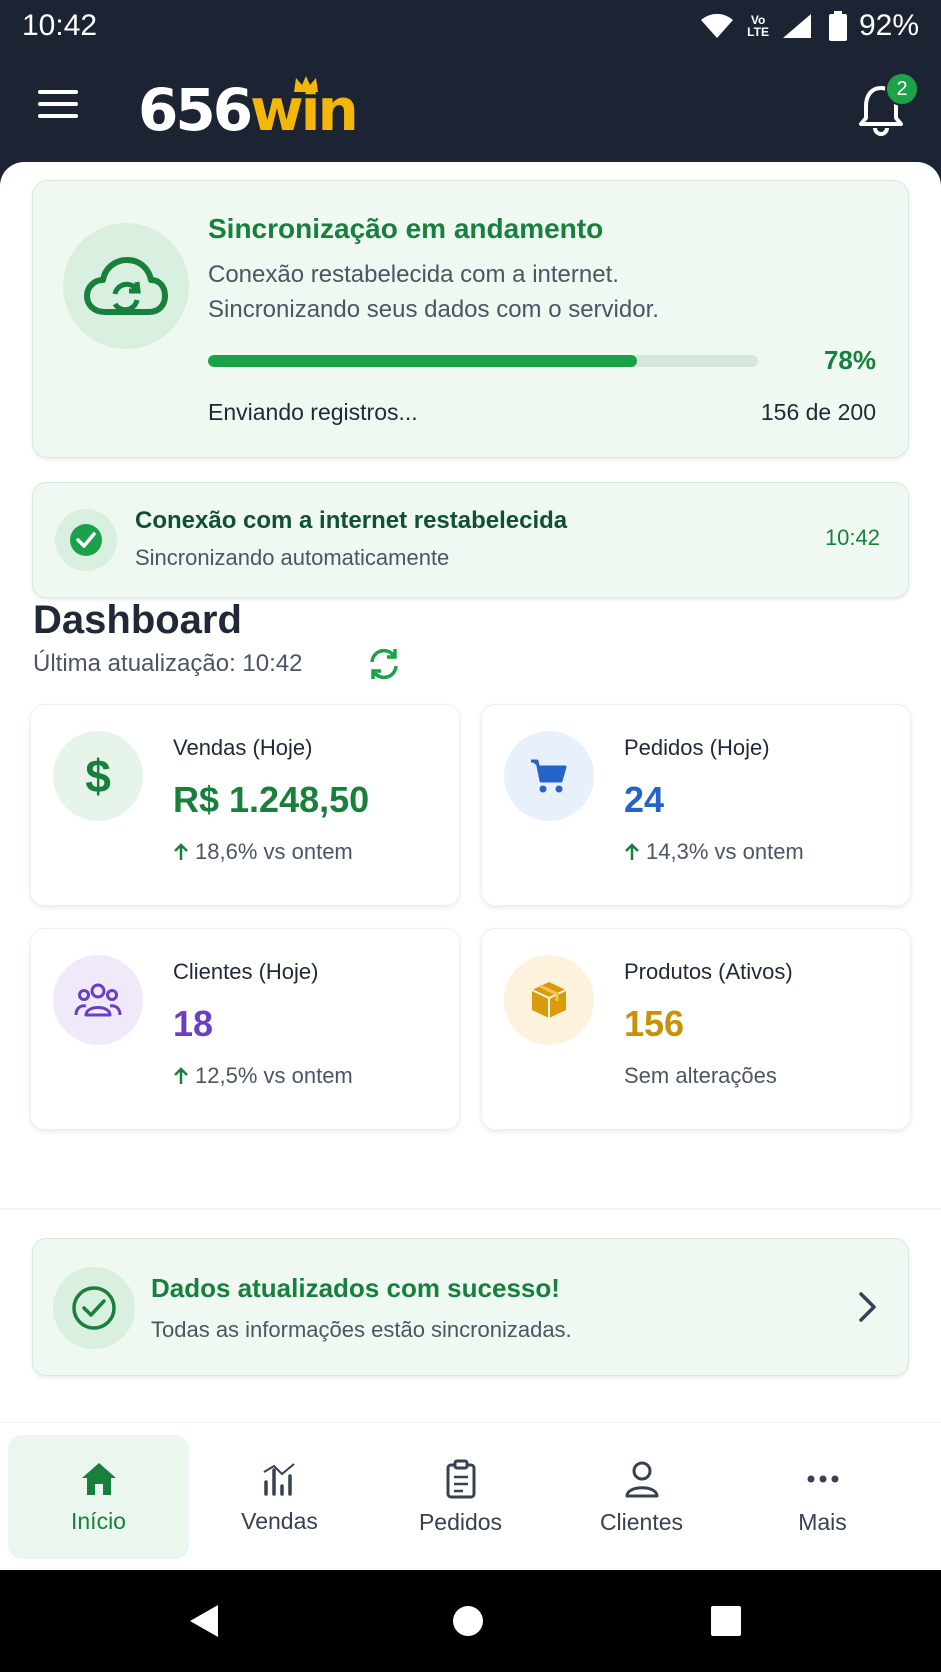 This screenshot has width=941, height=1672. I want to click on nav-item-pedidos: Pedidos, so click(460, 1497).